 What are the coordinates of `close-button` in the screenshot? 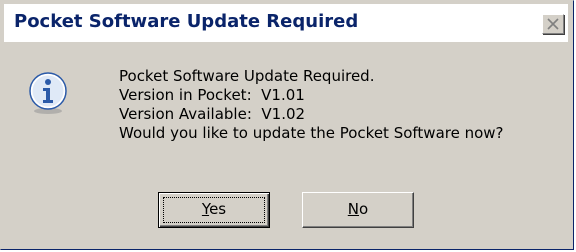 It's located at (553, 24).